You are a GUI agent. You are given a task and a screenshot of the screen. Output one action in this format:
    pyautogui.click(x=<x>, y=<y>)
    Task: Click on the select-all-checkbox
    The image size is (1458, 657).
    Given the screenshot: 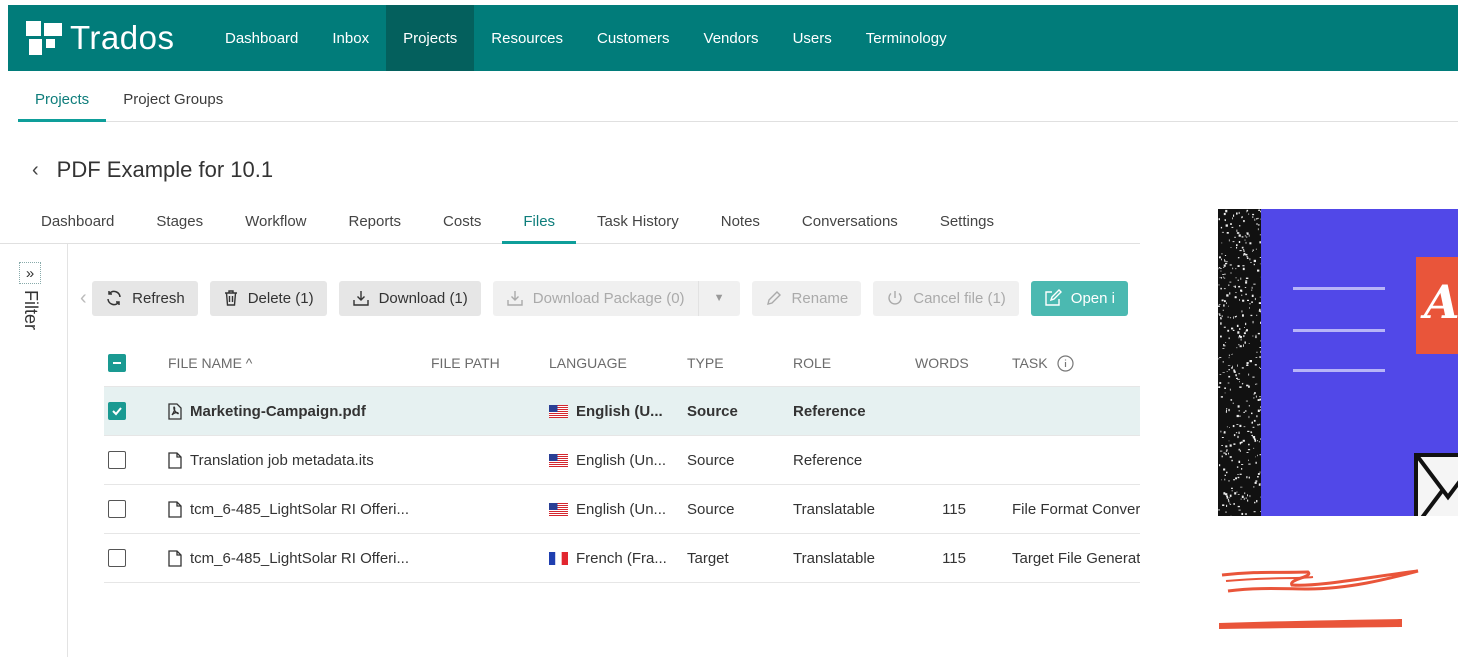 What is the action you would take?
    pyautogui.click(x=117, y=363)
    